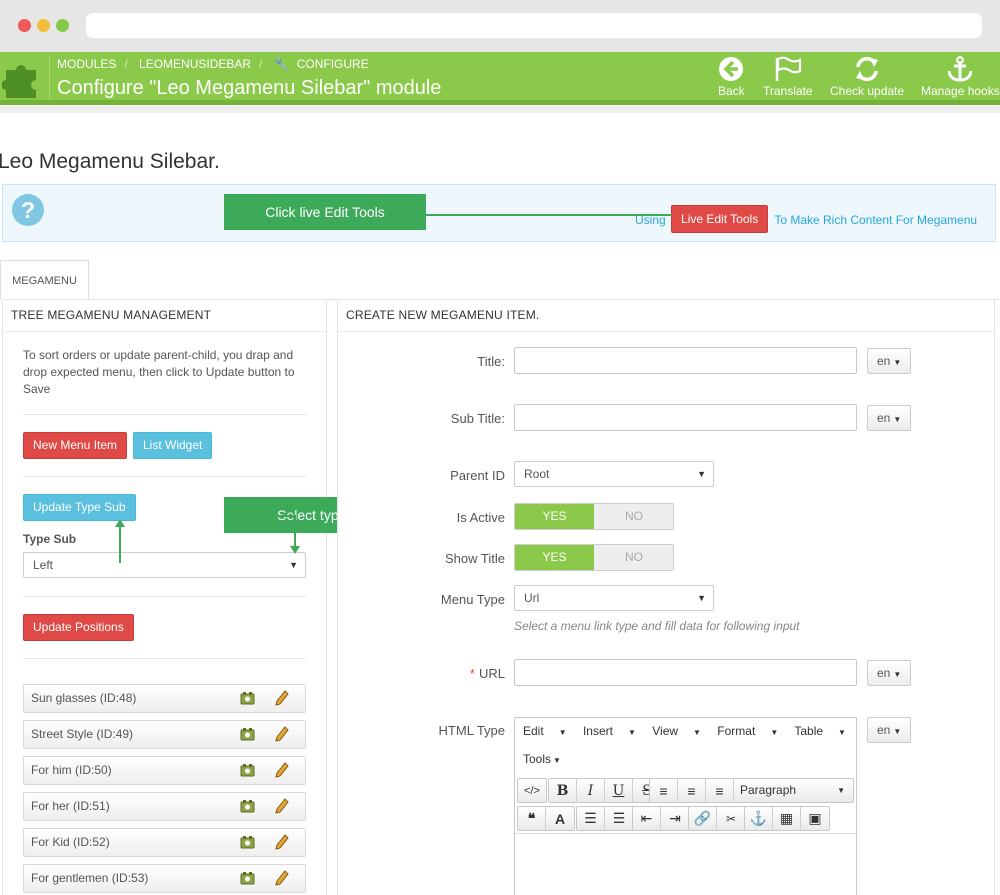 Image resolution: width=1000 pixels, height=895 pixels. What do you see at coordinates (666, 316) in the screenshot?
I see `create-panel-heading: CREATE NEW MEGAMENU ITEM.` at bounding box center [666, 316].